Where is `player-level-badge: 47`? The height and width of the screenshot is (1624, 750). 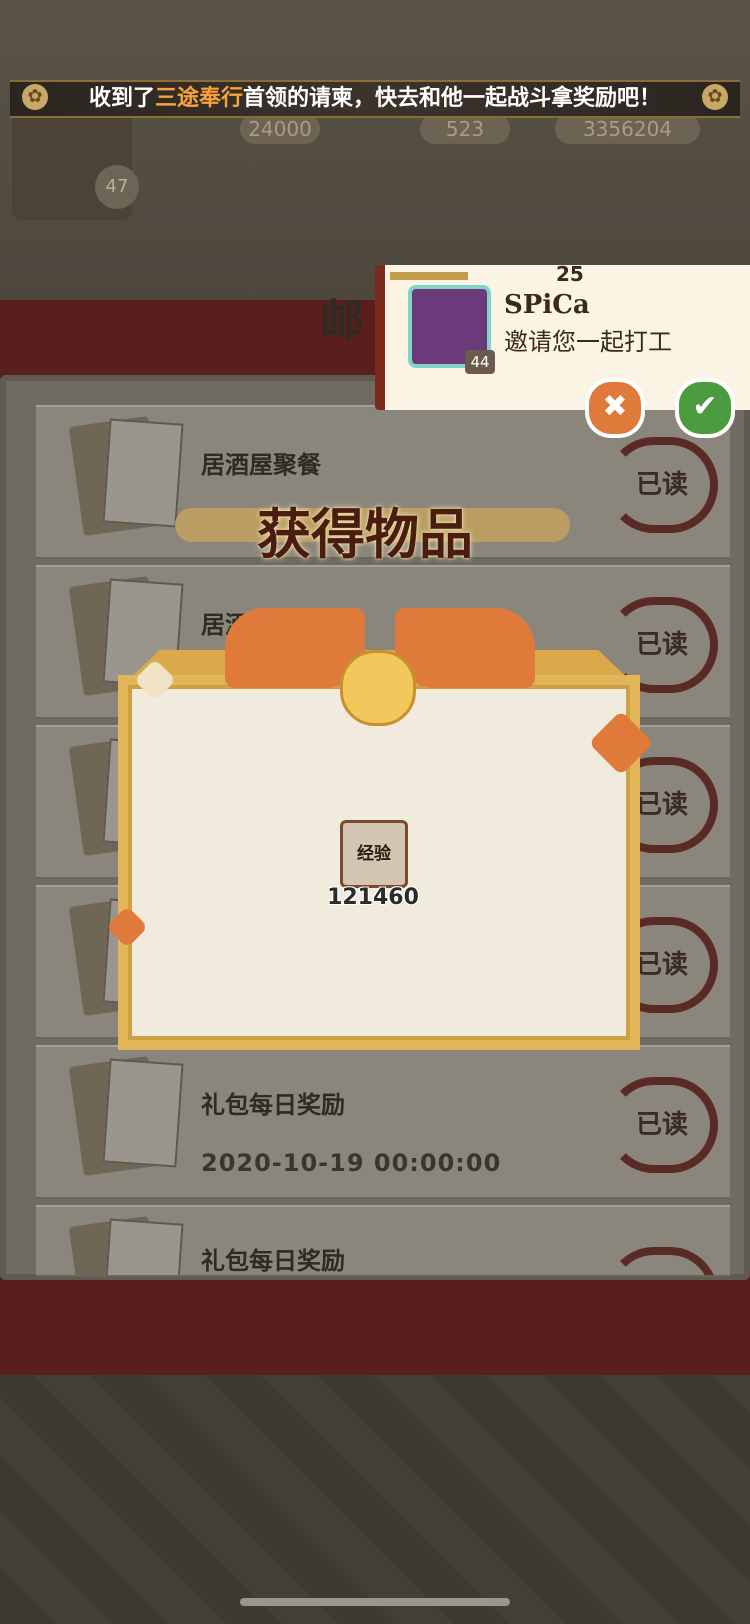 player-level-badge: 47 is located at coordinates (117, 187).